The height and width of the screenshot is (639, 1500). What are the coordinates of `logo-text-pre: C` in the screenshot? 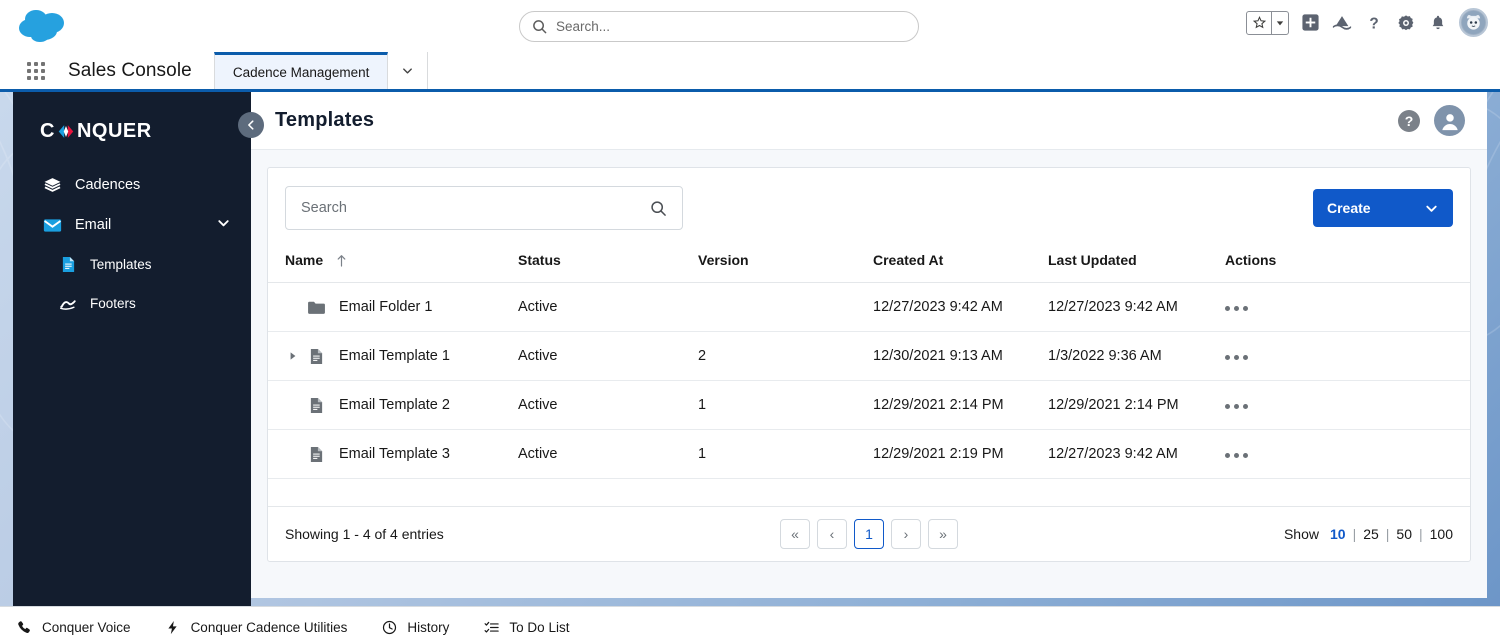 It's located at (47, 131).